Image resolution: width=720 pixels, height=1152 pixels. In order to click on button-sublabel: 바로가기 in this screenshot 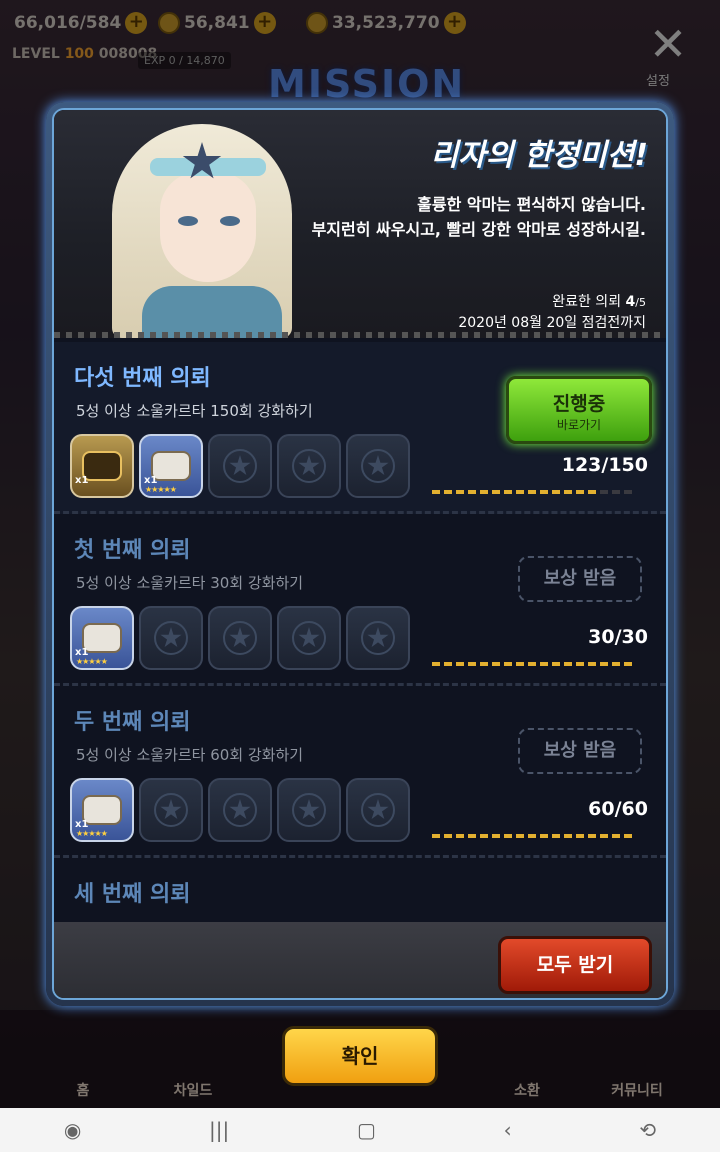, I will do `click(579, 425)`.